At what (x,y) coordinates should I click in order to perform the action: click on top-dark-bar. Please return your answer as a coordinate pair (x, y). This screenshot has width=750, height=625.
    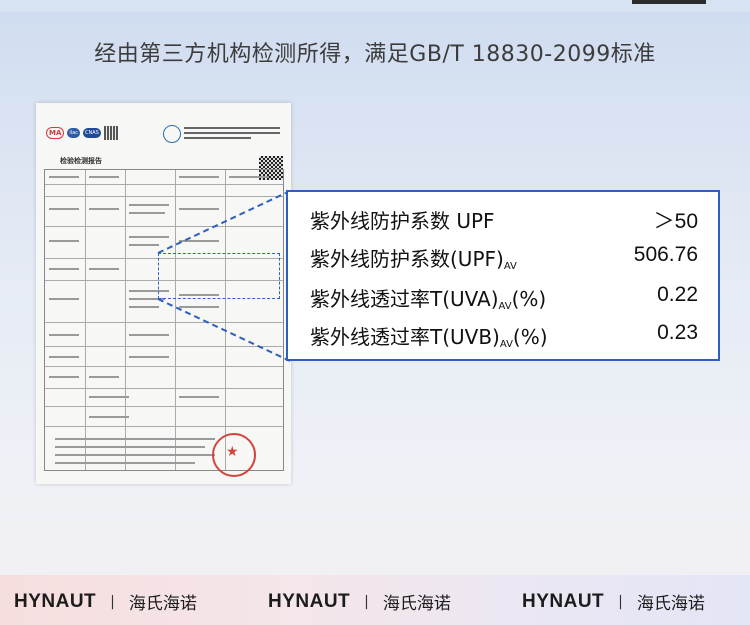
    Looking at the image, I should click on (669, 2).